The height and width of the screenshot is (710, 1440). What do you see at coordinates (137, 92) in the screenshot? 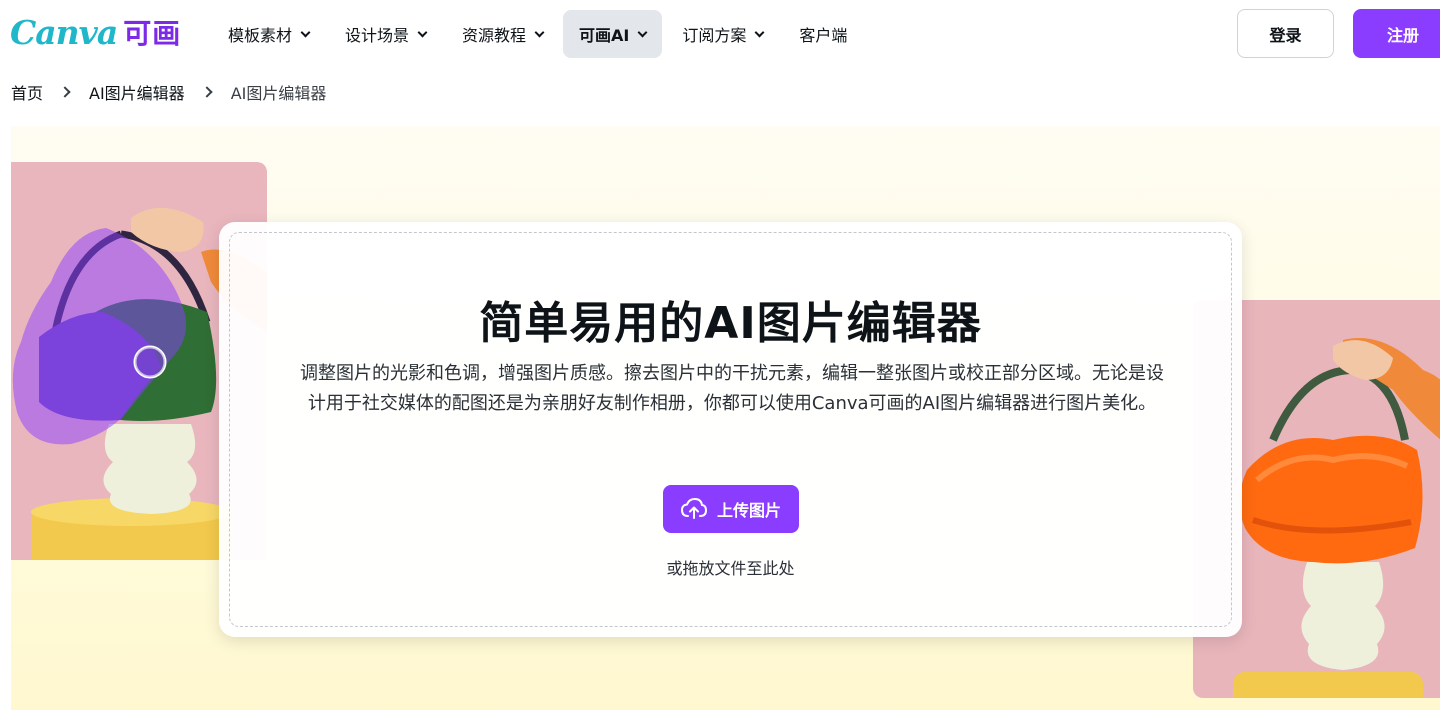
I see `breadcrumb-ai-photo-editor: AI图片编辑器` at bounding box center [137, 92].